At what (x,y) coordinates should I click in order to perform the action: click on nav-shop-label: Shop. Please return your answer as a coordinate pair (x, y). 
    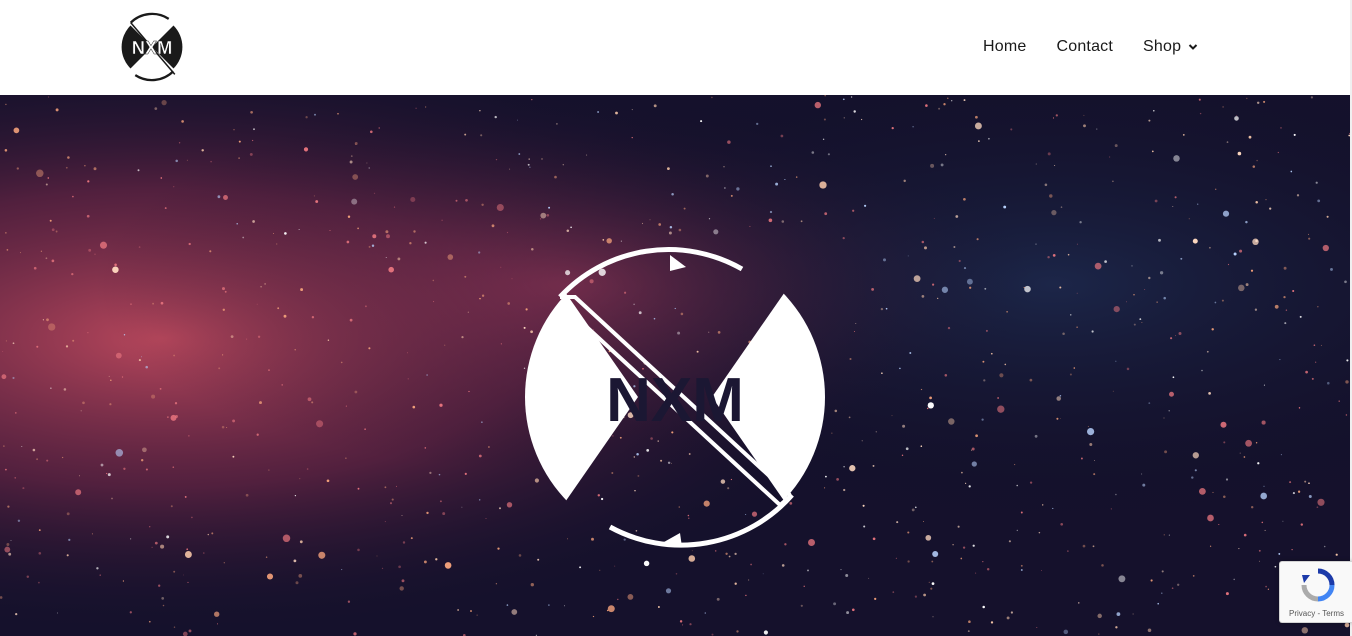
    Looking at the image, I should click on (1162, 46).